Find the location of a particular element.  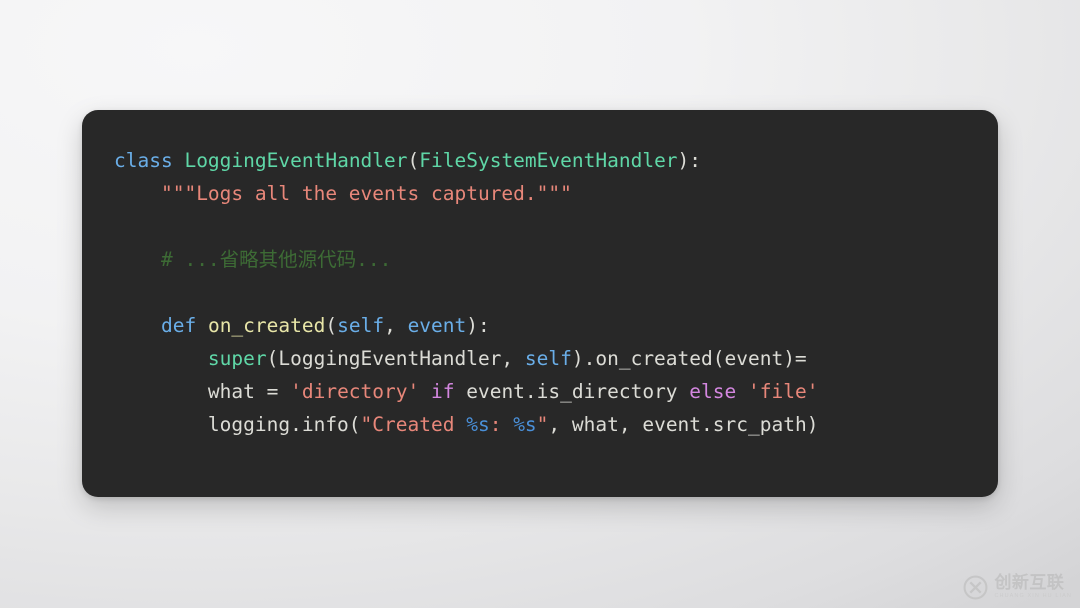

watermark: 创新互联 CHUANG XIN HU LIAN is located at coordinates (1017, 587).